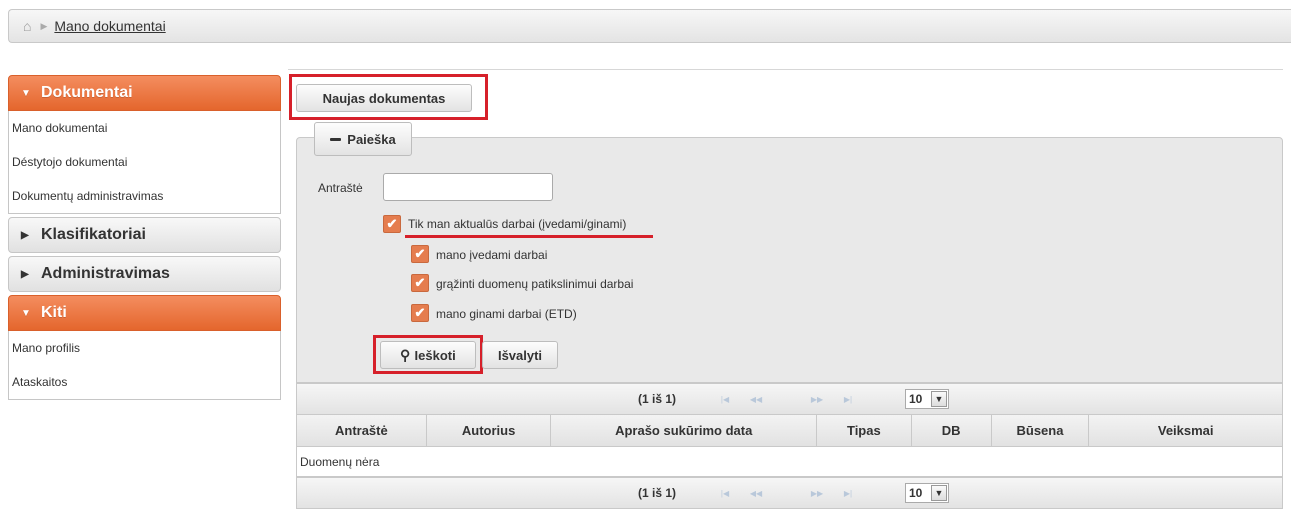  I want to click on my-entered-checkbox: ✔, so click(420, 254).